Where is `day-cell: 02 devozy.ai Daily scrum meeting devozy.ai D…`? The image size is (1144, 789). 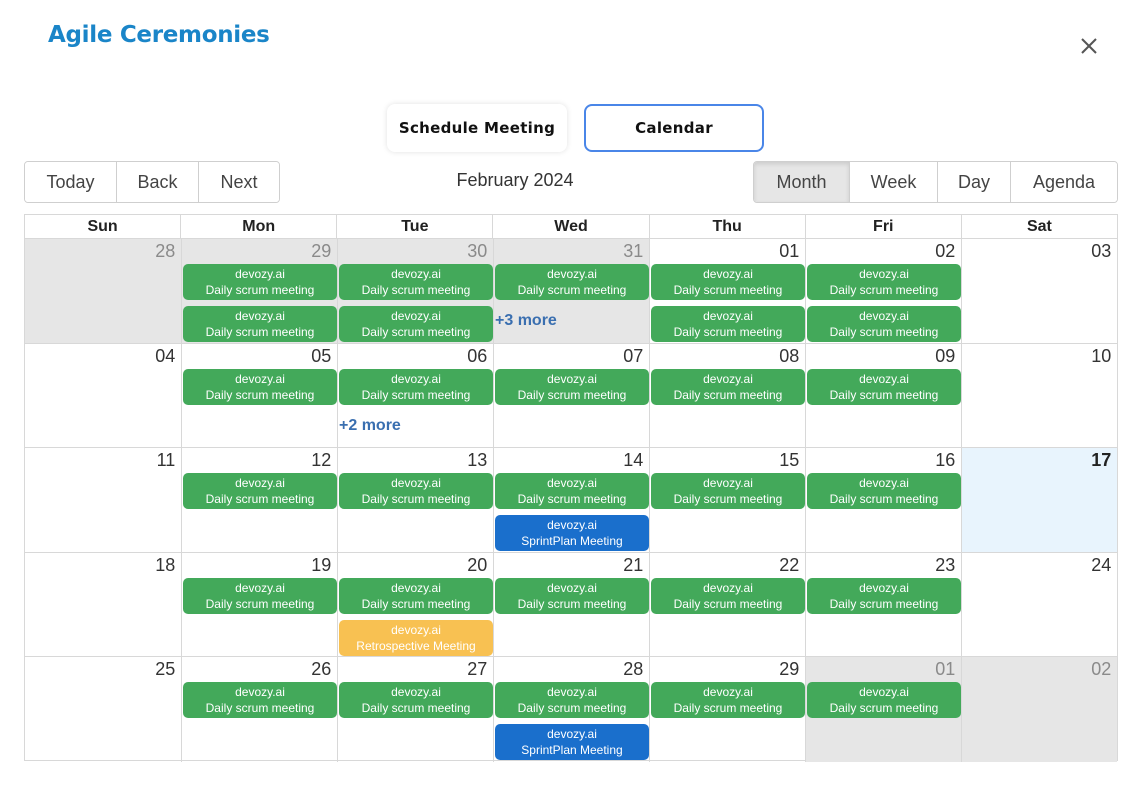 day-cell: 02 devozy.ai Daily scrum meeting devozy.ai D… is located at coordinates (883, 291).